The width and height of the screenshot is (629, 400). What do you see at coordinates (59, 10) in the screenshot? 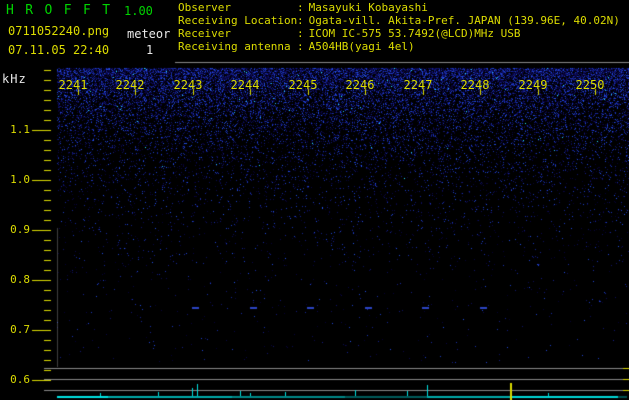
I see `app-title: H R O F F T` at bounding box center [59, 10].